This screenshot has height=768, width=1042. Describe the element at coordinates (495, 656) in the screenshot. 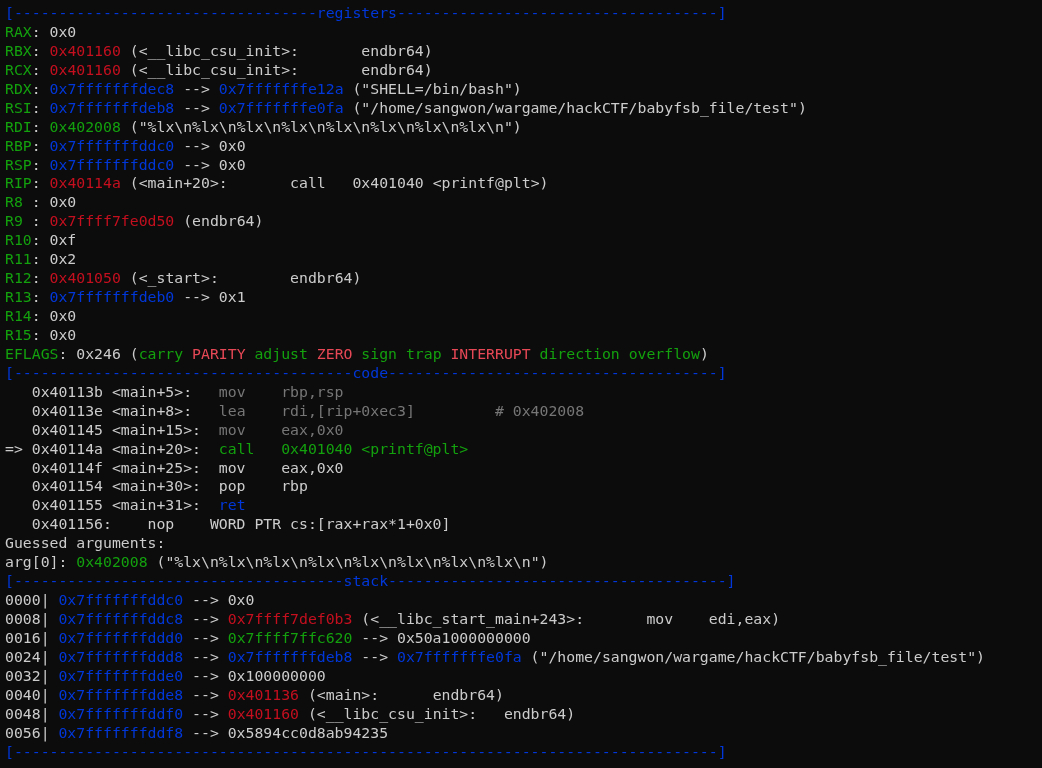

I see `terminal-line: 0024| 0x7fffffffddd8 --> 0x7fffffffdeb8 --> 0x7fffffffe0fa ("/home/sangwon/wargame/hackCTF/babyfsb_file/test")` at that location.